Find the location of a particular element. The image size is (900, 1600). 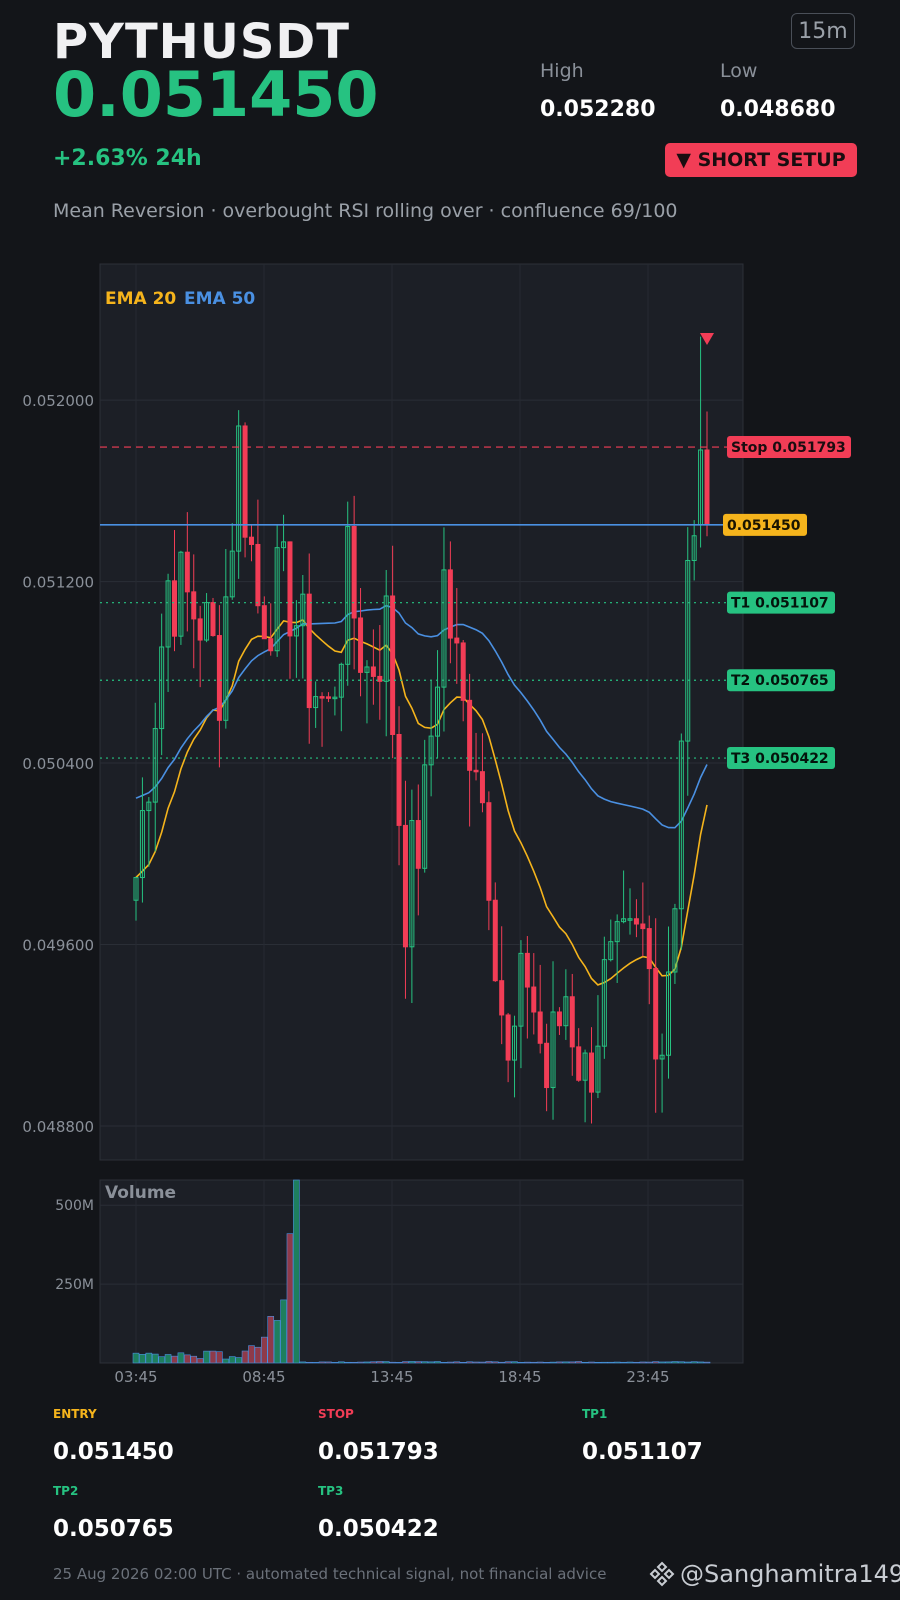

volume-plot-area is located at coordinates (421, 1271).